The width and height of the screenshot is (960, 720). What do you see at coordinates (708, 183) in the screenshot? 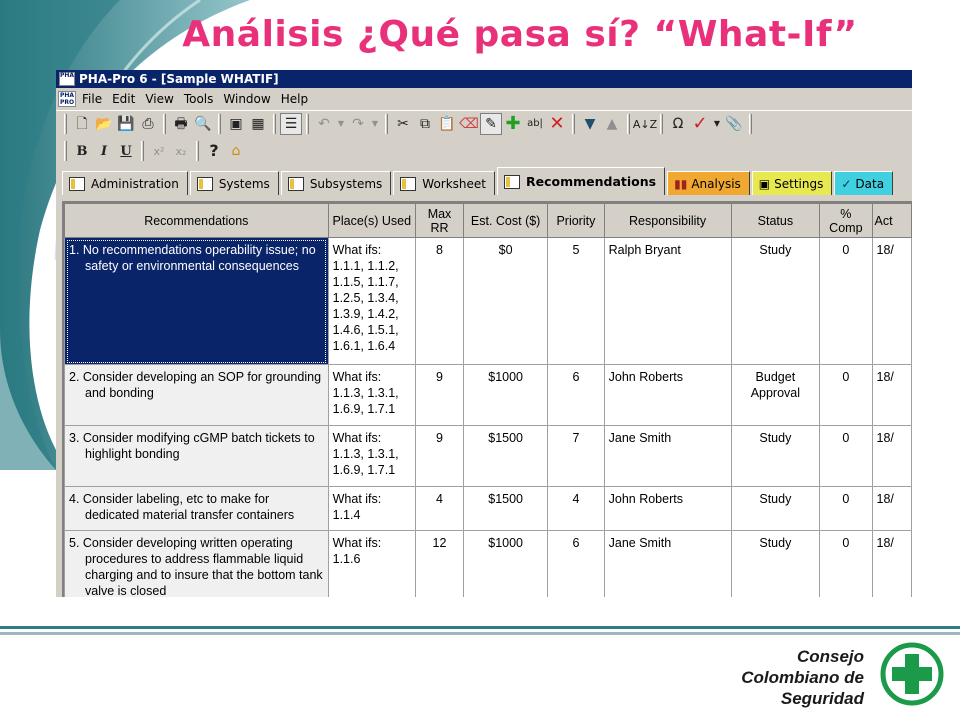
I see `tab-analysis: ▮▮ Analysis` at bounding box center [708, 183].